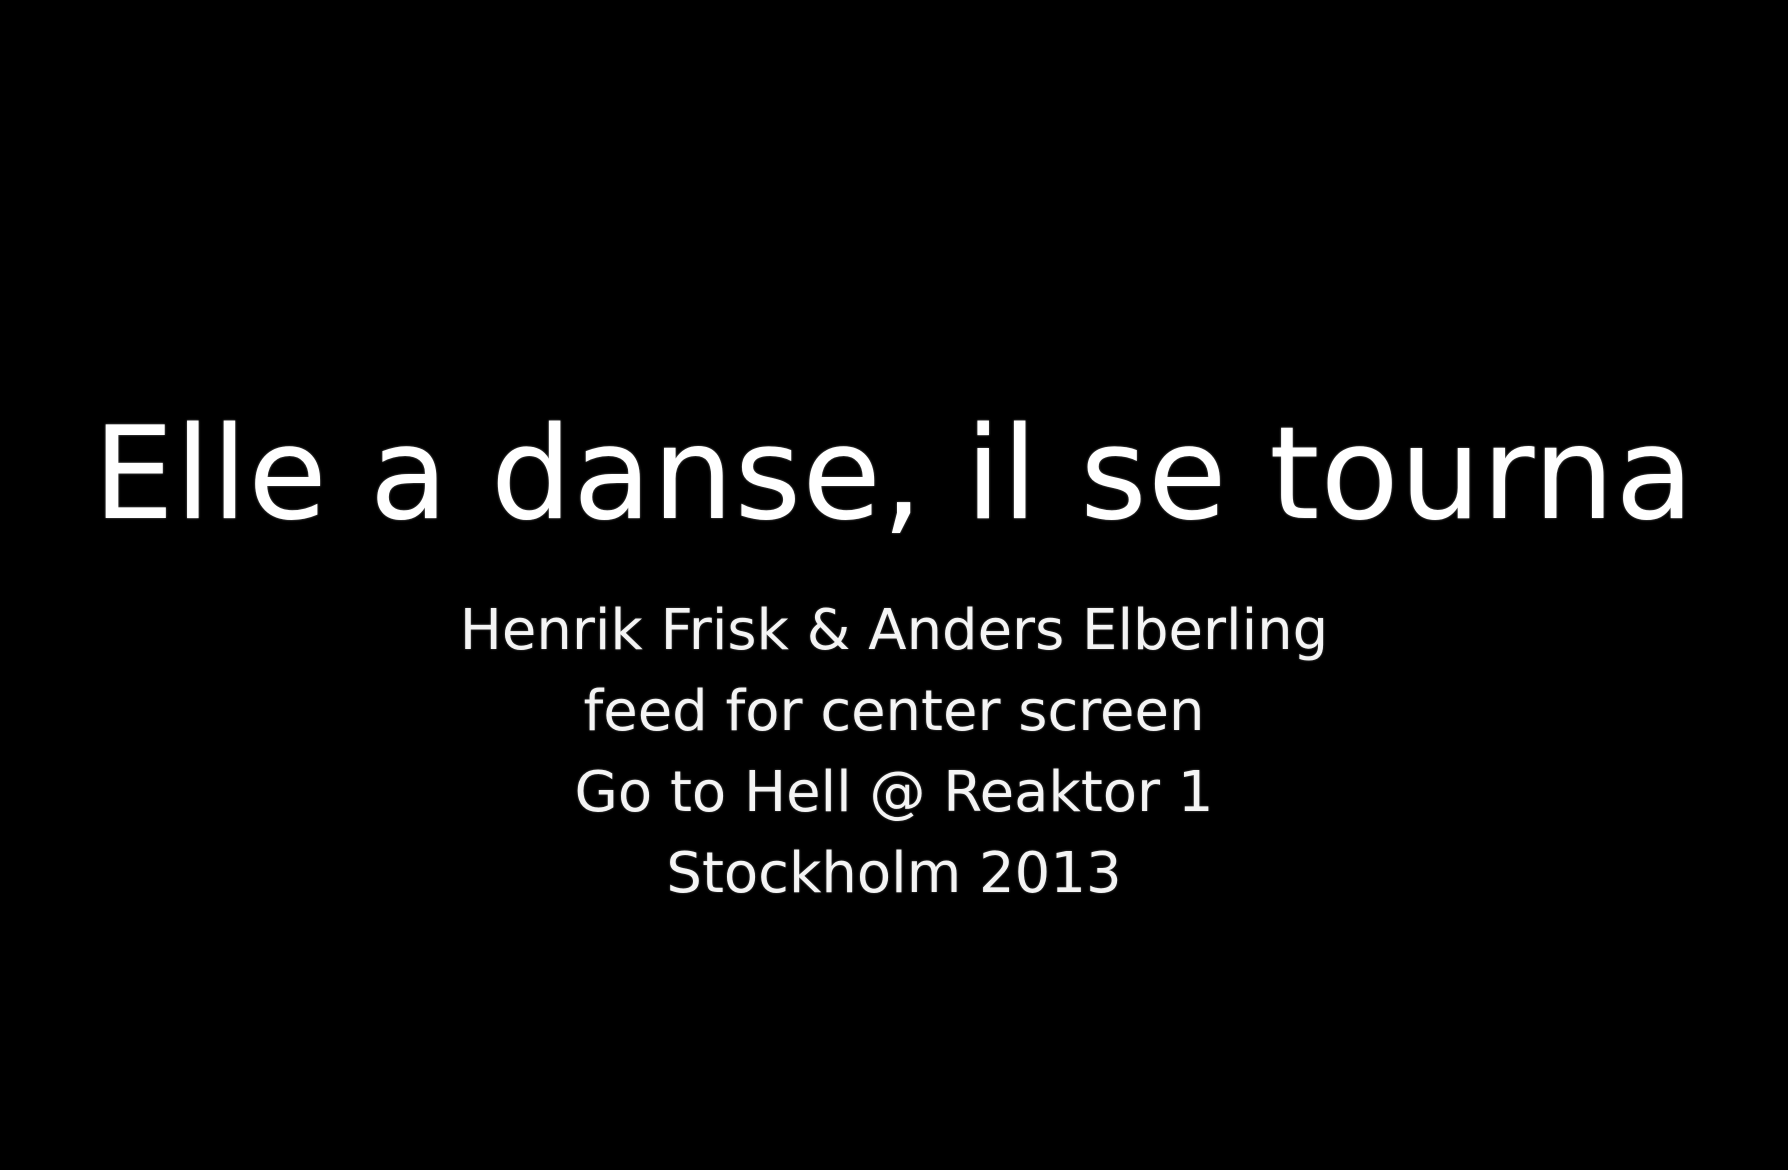  Describe the element at coordinates (894, 792) in the screenshot. I see `credit-event: Go to Hell @ Reaktor 1` at that location.